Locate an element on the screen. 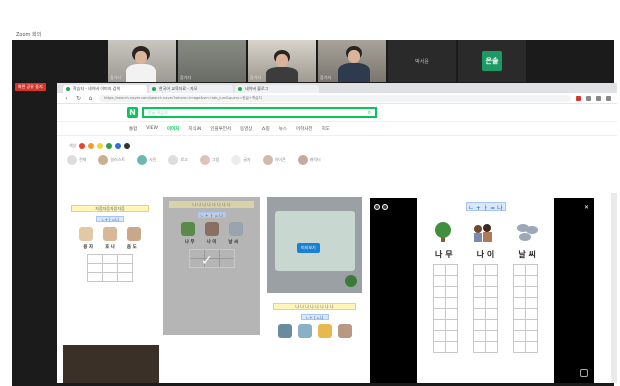 The width and height of the screenshot is (620, 386). browser-tab: 네이버 블로그 is located at coordinates (277, 89).